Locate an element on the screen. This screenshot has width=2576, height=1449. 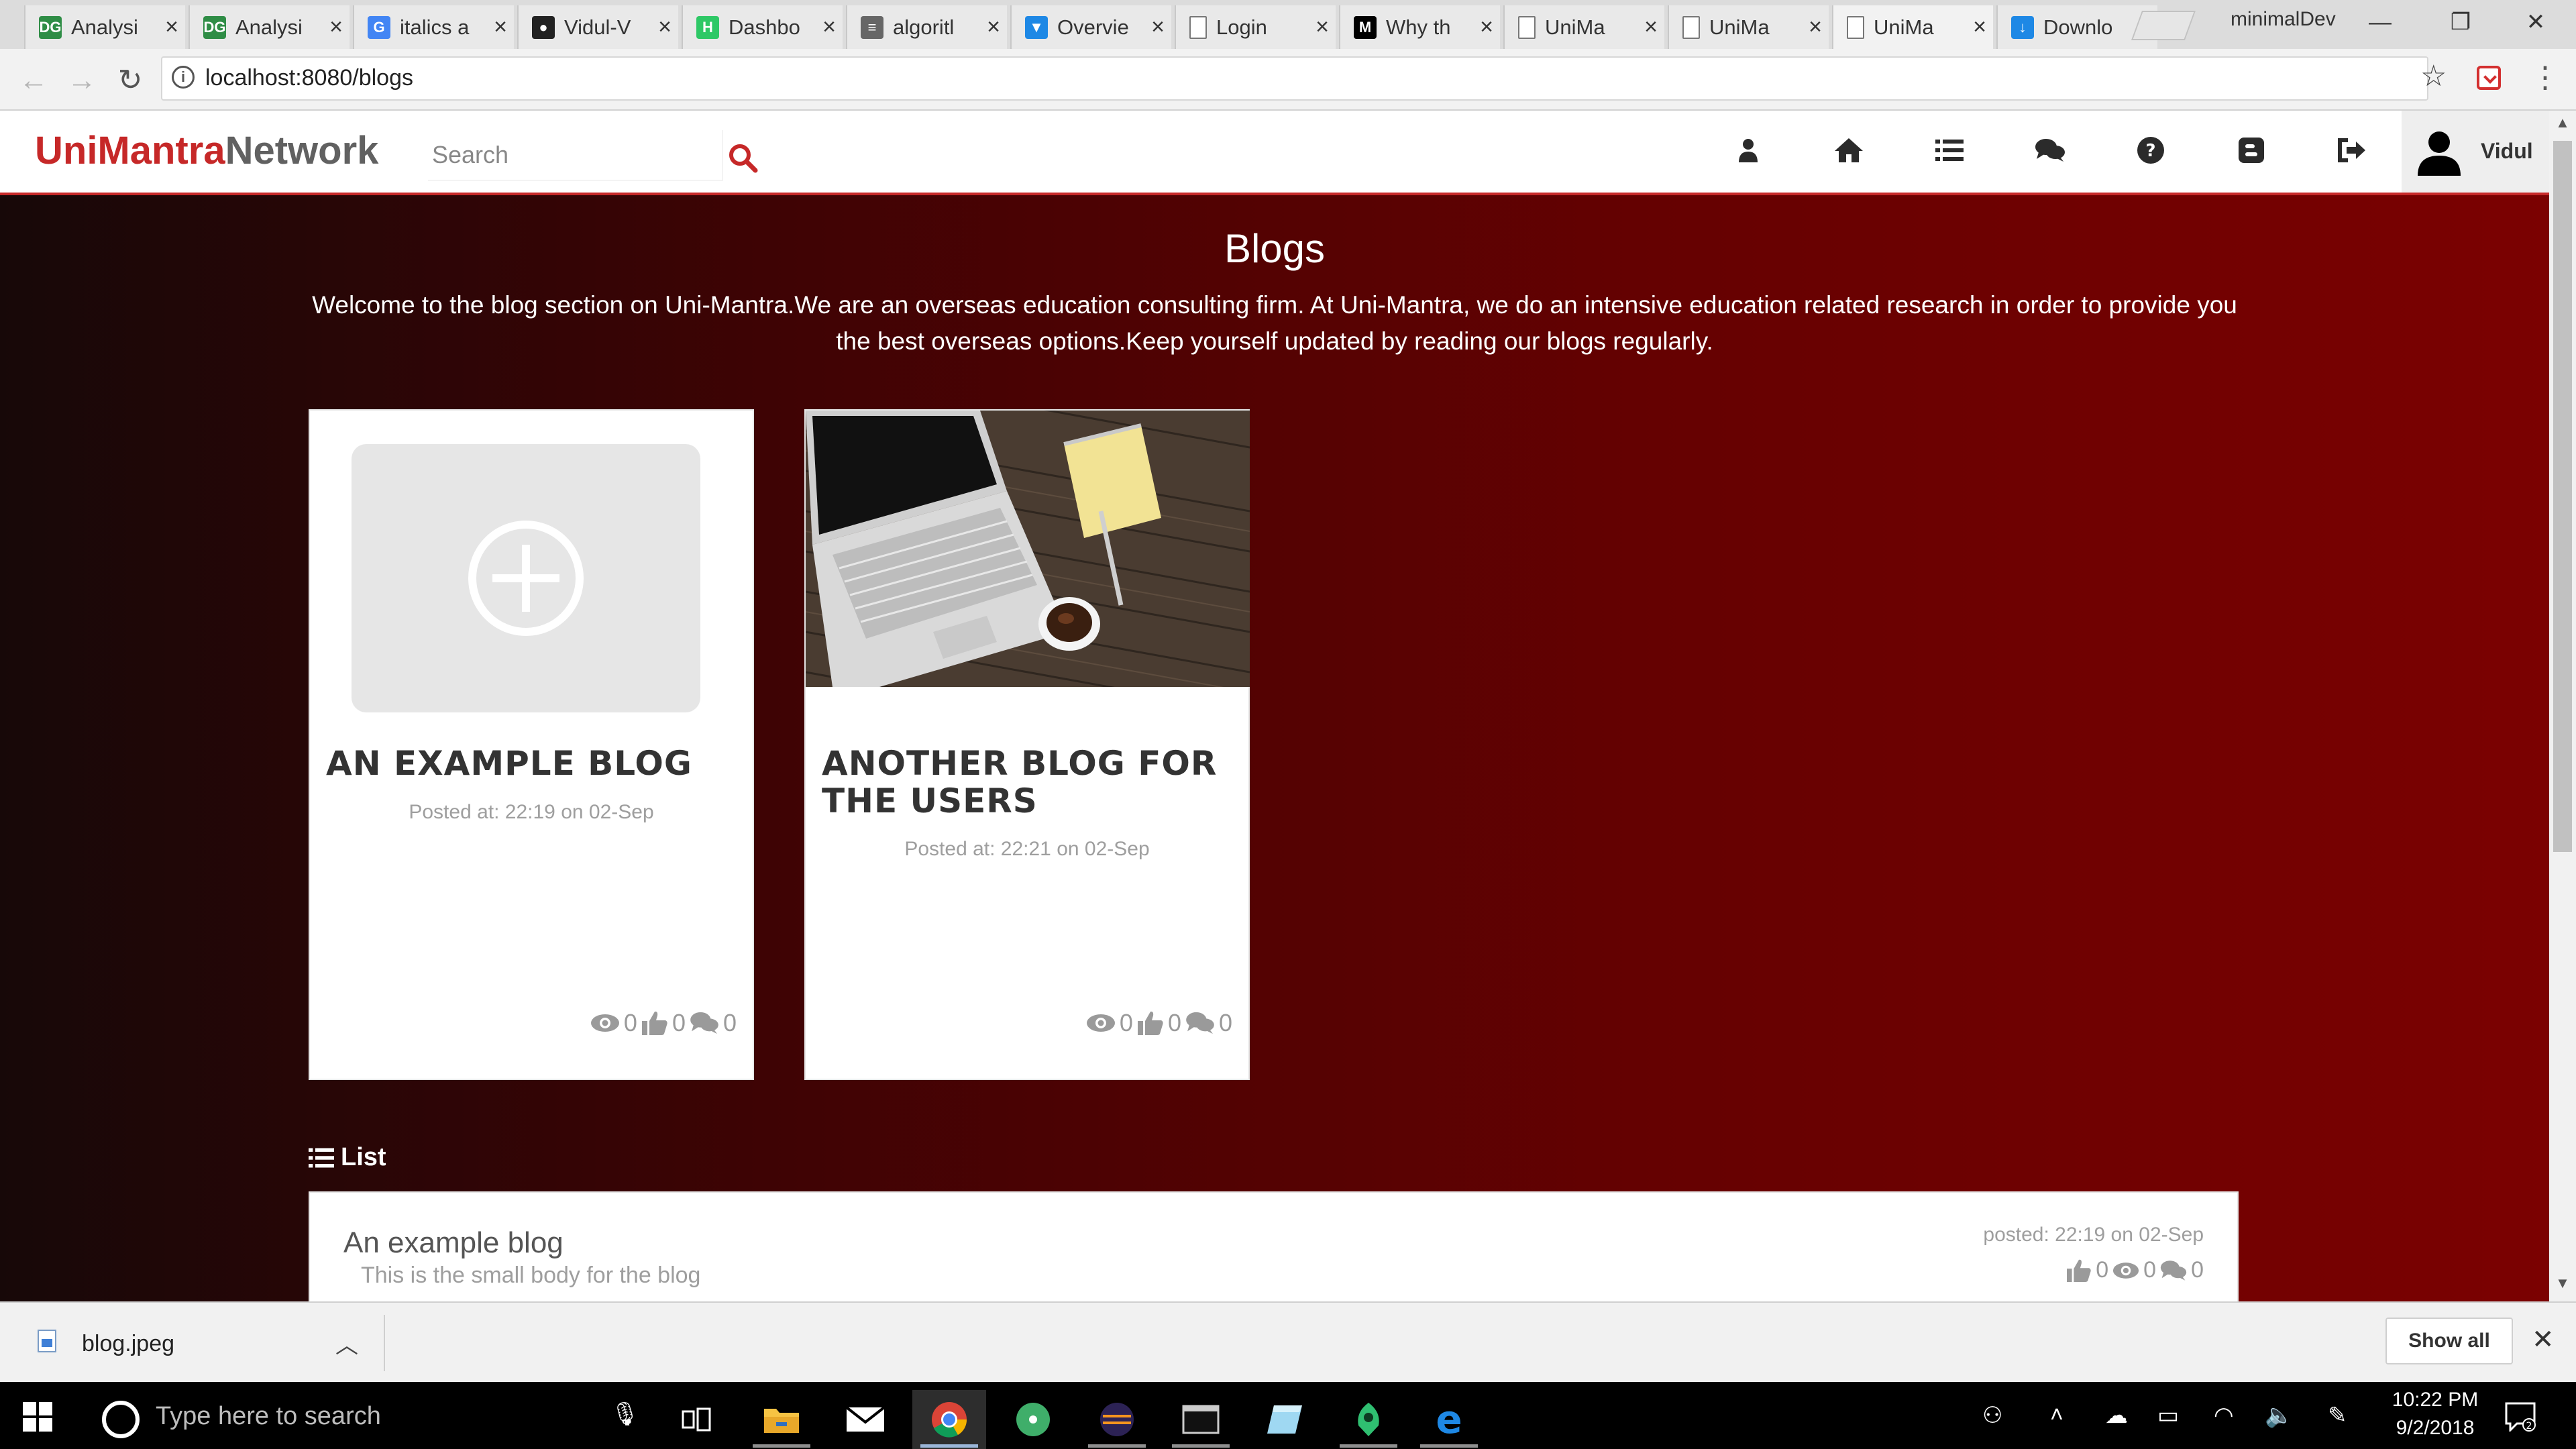
url-text: localhost:8080/blogs is located at coordinates (309, 78).